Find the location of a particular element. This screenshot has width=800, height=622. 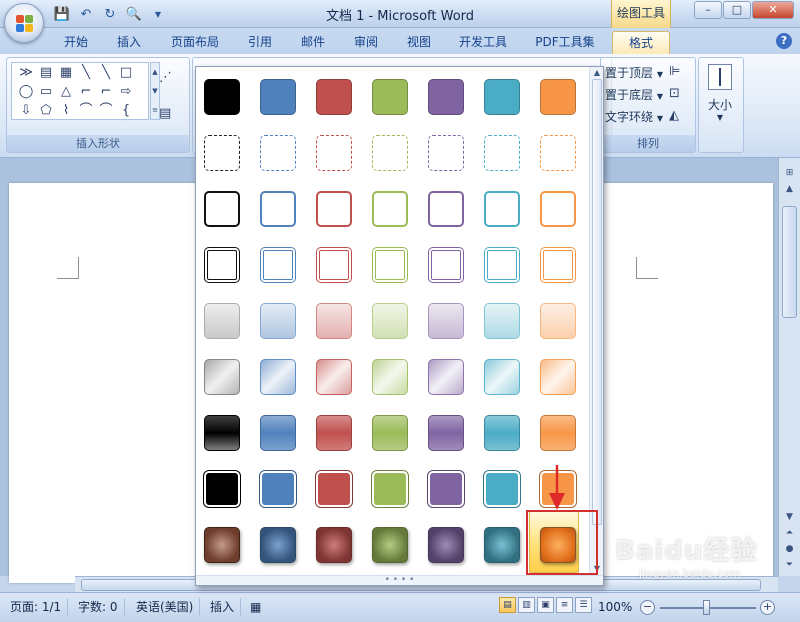

next-page-icon: ⏷ is located at coordinates (789, 565).